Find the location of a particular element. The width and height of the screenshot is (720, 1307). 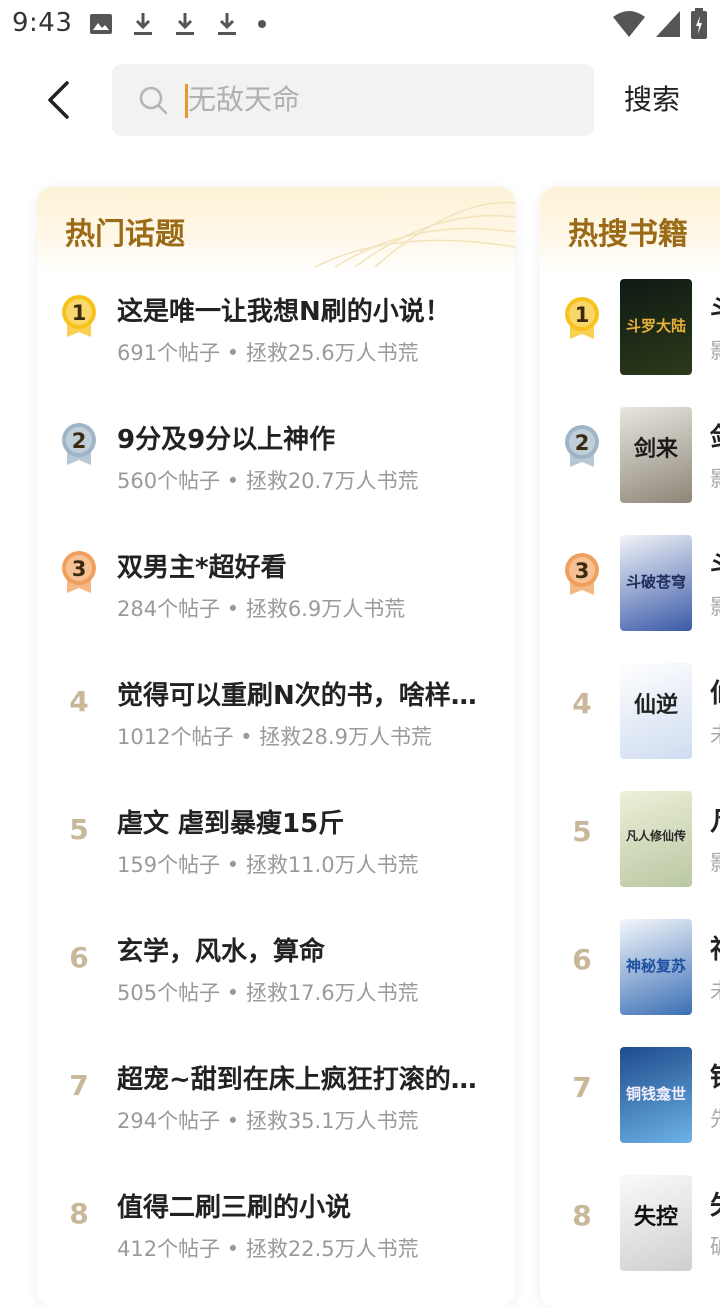

book-cover: 神秘复苏 is located at coordinates (656, 967).